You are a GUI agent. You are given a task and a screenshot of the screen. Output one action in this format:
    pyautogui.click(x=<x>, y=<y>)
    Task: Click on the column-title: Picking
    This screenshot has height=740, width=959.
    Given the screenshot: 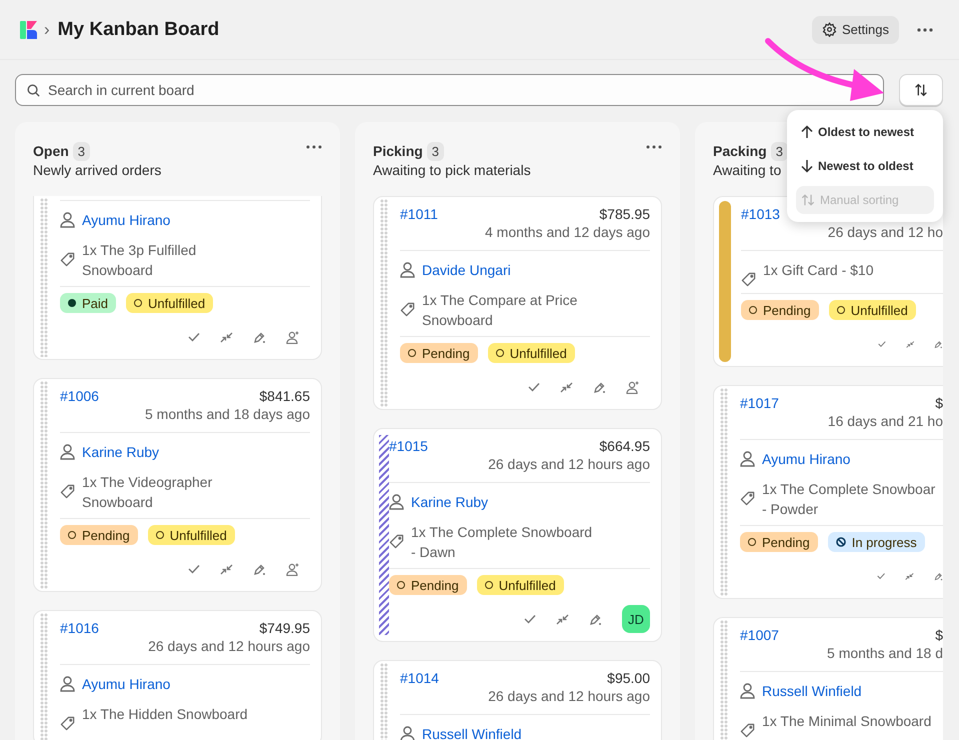 What is the action you would take?
    pyautogui.click(x=398, y=151)
    